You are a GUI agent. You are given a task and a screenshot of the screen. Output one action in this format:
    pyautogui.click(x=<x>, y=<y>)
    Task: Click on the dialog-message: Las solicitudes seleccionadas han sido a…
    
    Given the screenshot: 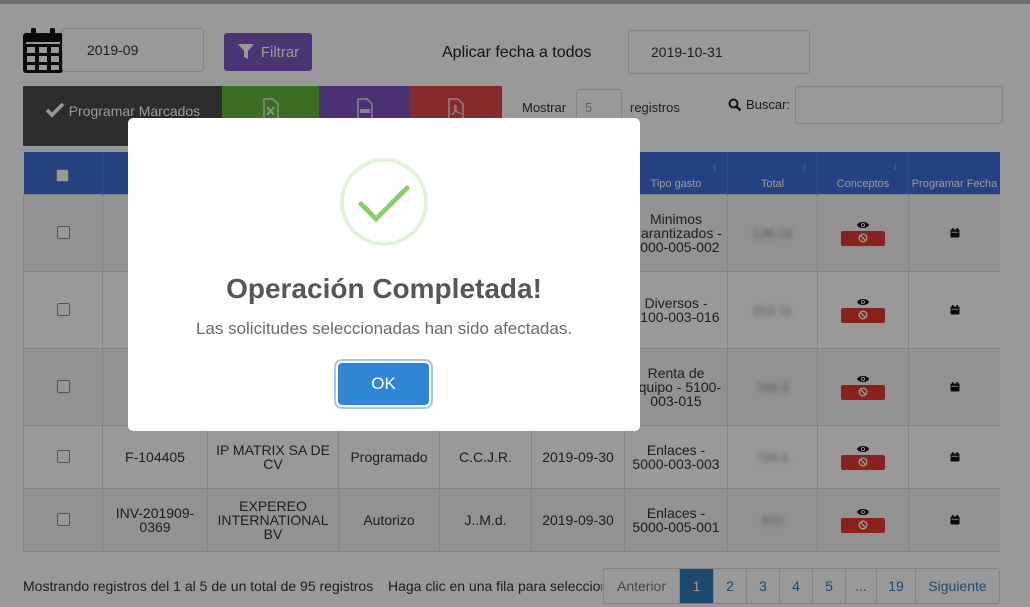 What is the action you would take?
    pyautogui.click(x=384, y=328)
    